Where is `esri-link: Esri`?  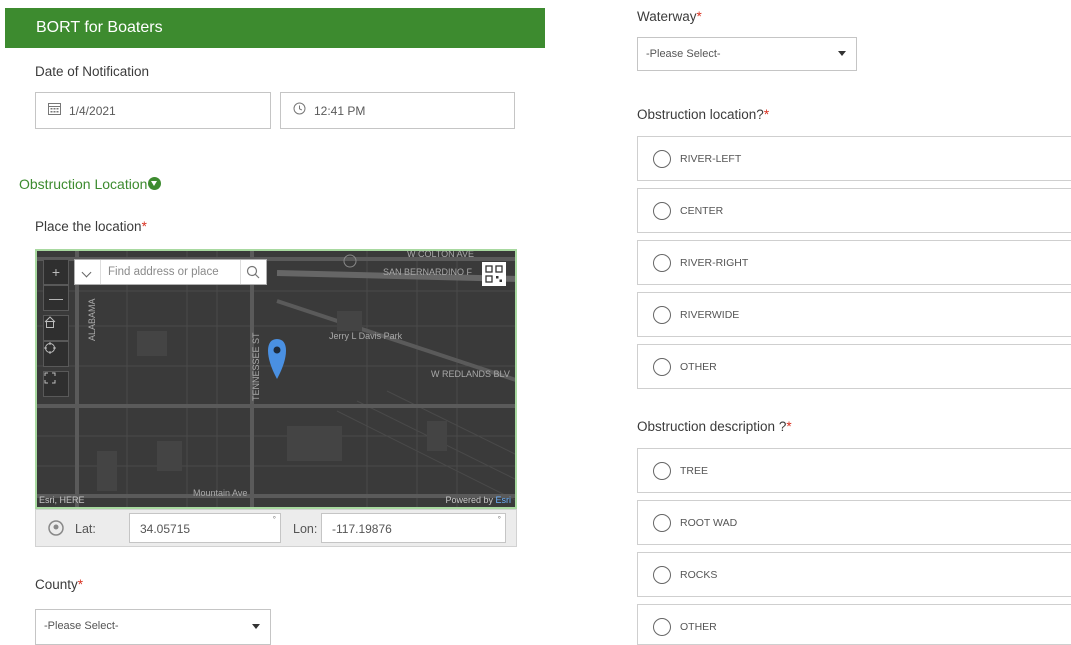 esri-link: Esri is located at coordinates (504, 500).